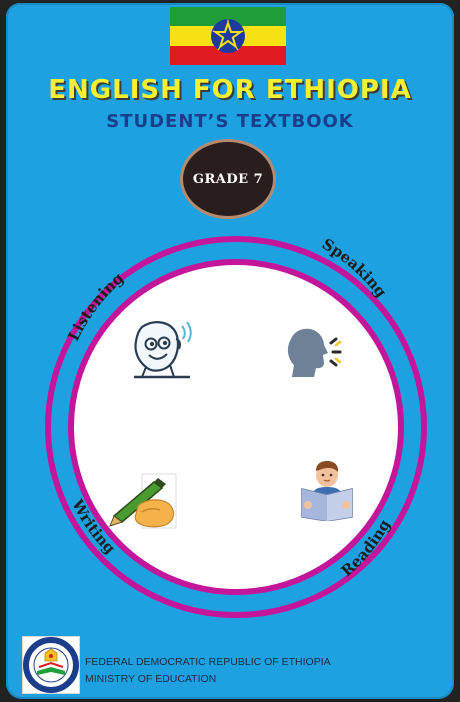 The height and width of the screenshot is (702, 460). I want to click on flag-emblem-icon, so click(228, 36).